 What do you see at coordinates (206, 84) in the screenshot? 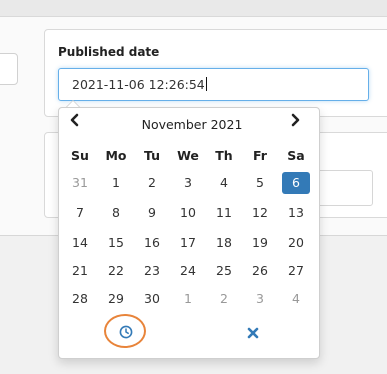
I see `text-cursor` at bounding box center [206, 84].